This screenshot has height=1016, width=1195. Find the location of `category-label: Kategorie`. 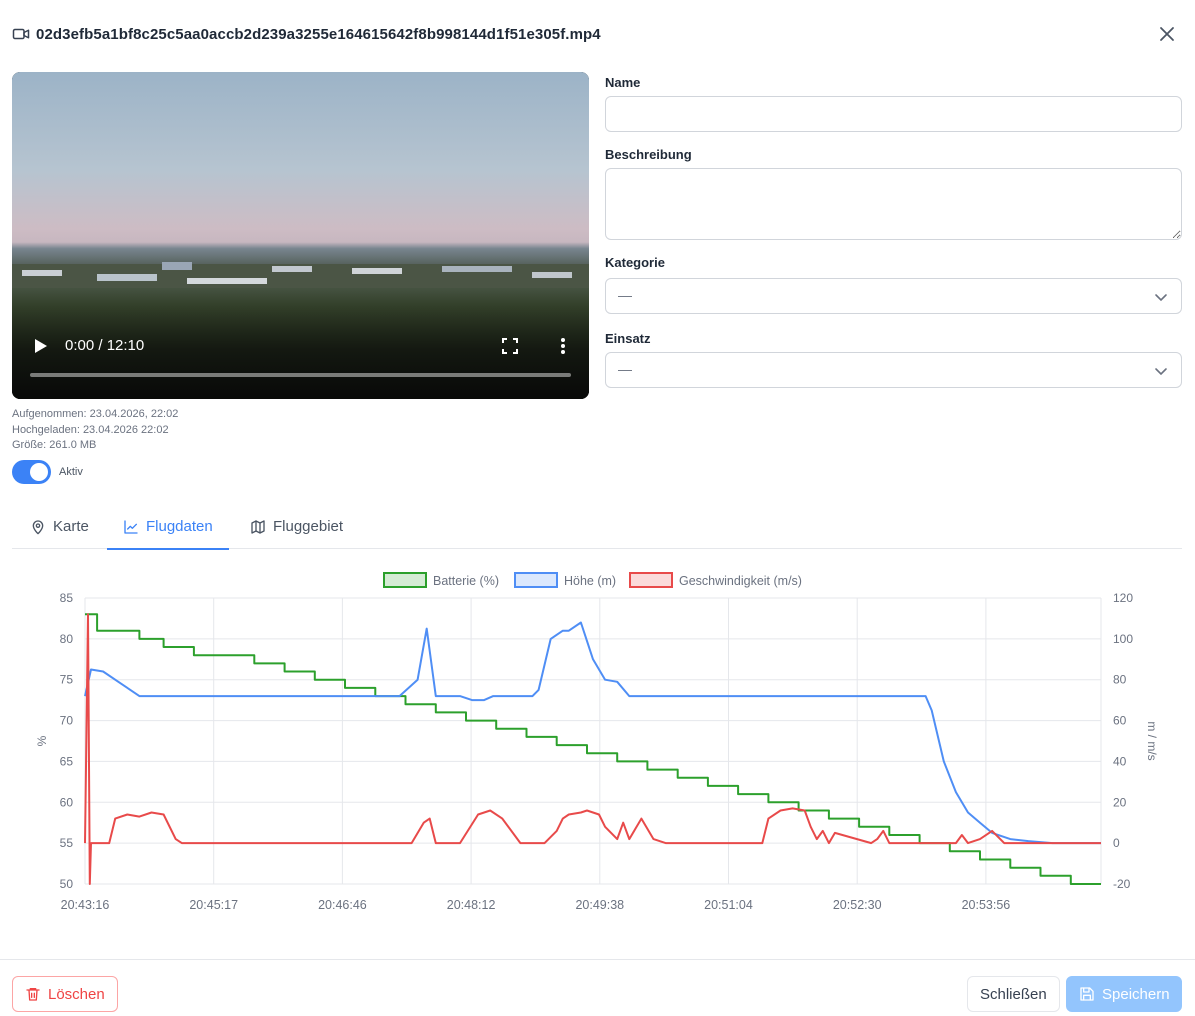

category-label: Kategorie is located at coordinates (635, 262).